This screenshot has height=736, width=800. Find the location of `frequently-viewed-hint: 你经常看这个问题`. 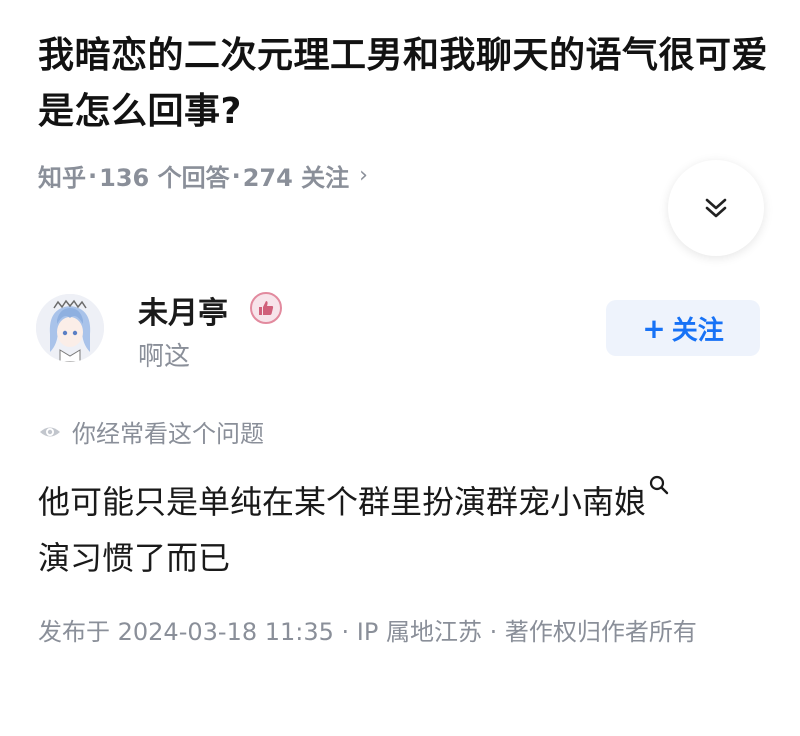

frequently-viewed-hint: 你经常看这个问题 is located at coordinates (151, 431).